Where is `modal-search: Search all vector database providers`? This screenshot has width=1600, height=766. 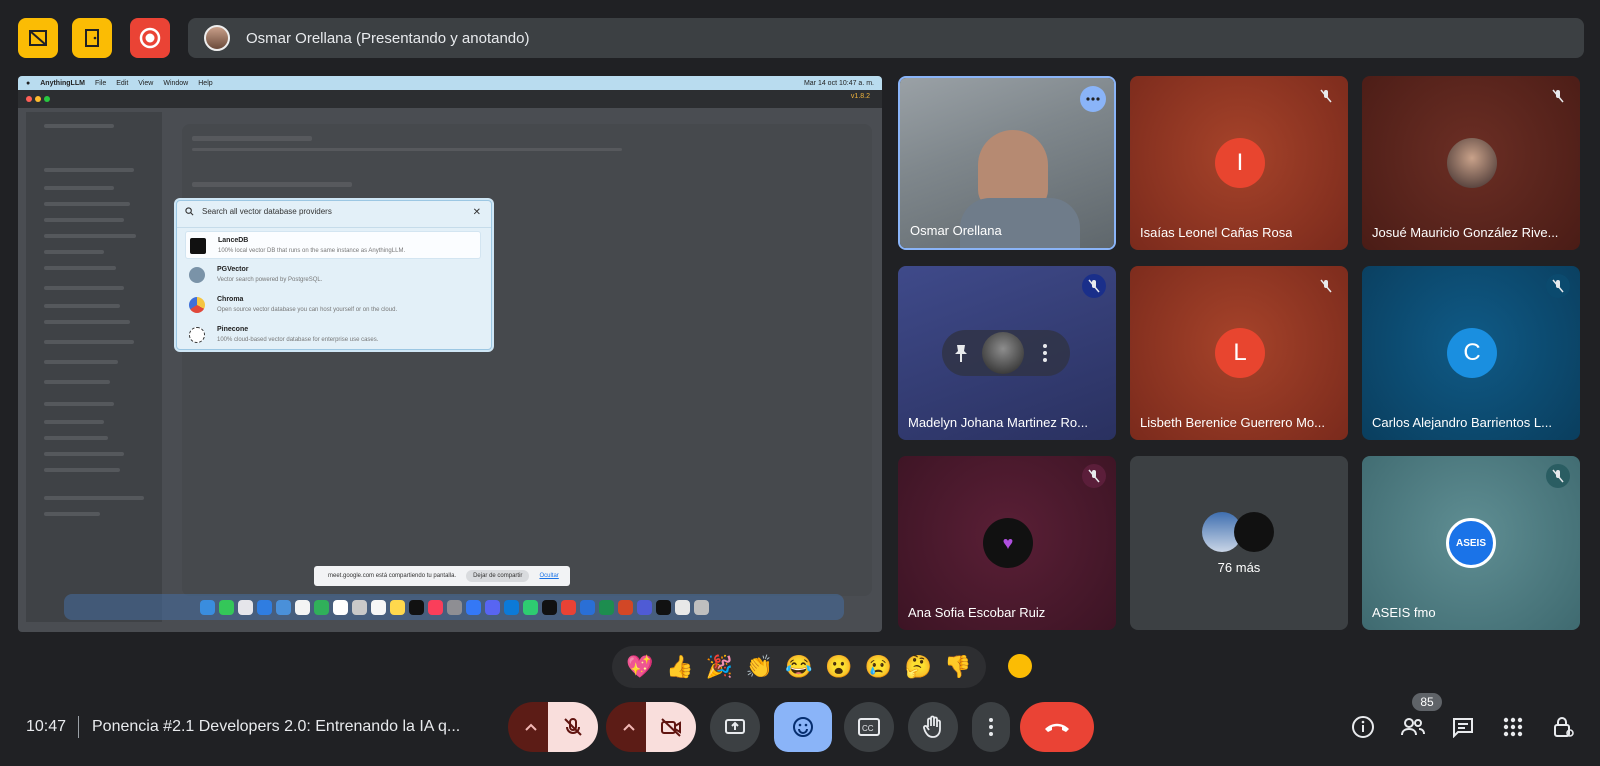
modal-search: Search all vector database providers is located at coordinates (258, 211).